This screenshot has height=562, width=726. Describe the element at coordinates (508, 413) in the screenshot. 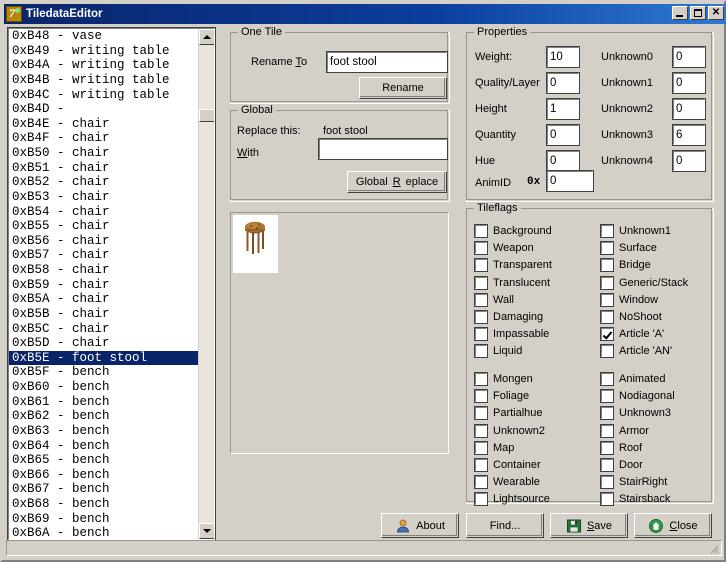

I see `tileflag-partialhue: Partialhue` at that location.